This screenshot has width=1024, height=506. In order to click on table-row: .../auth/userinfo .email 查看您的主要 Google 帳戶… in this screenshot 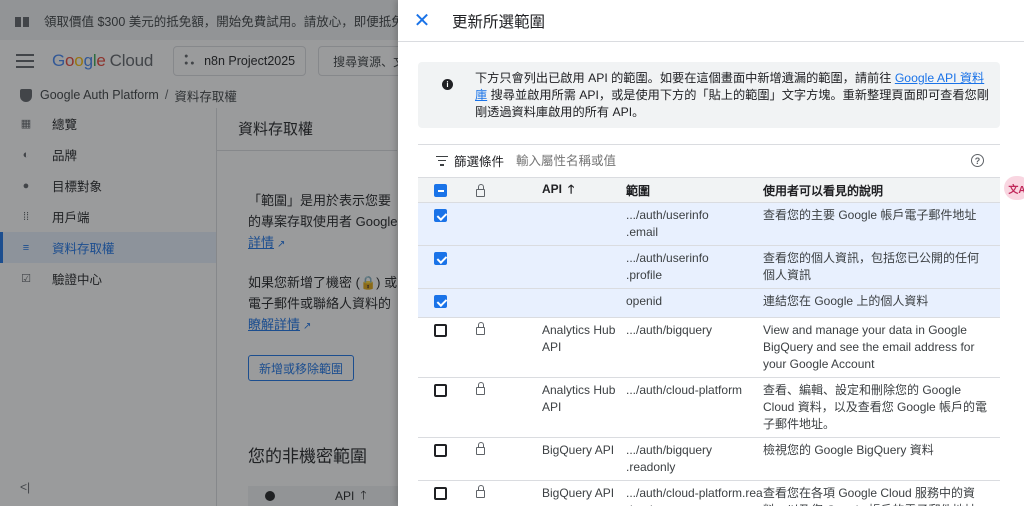, I will do `click(709, 224)`.